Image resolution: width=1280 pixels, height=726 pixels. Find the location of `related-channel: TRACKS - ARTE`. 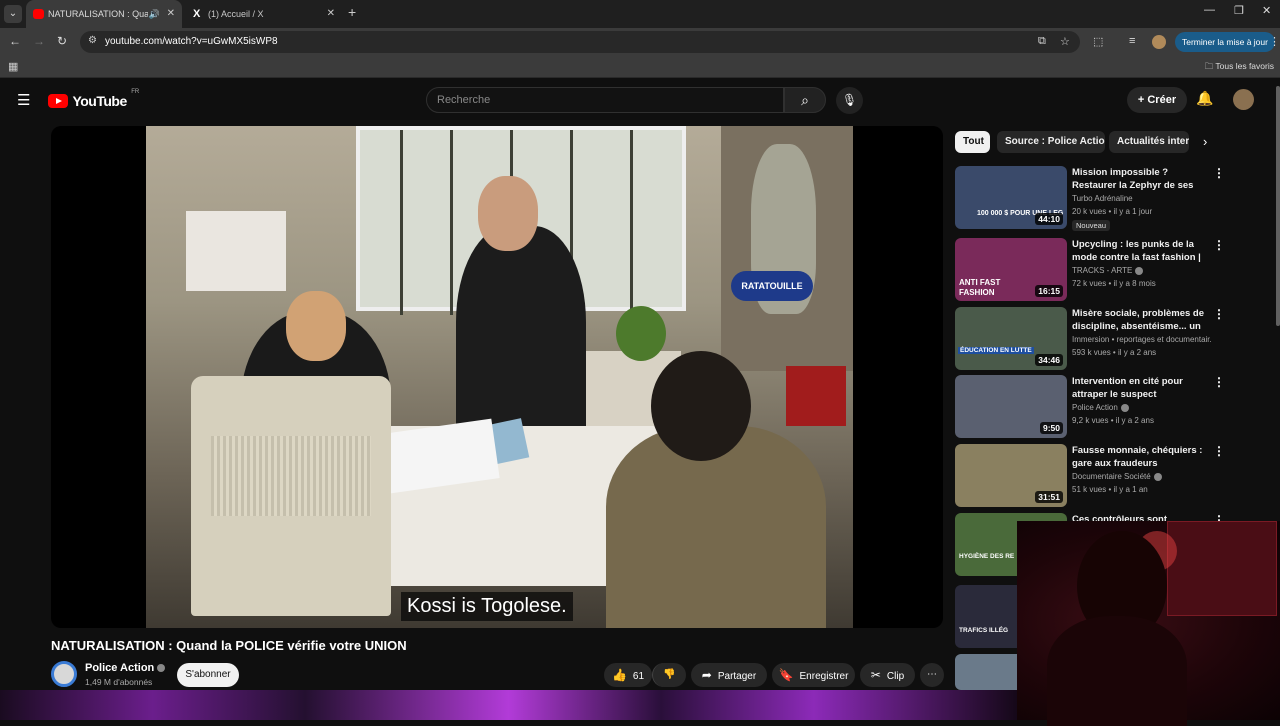

related-channel: TRACKS - ARTE is located at coordinates (1142, 270).